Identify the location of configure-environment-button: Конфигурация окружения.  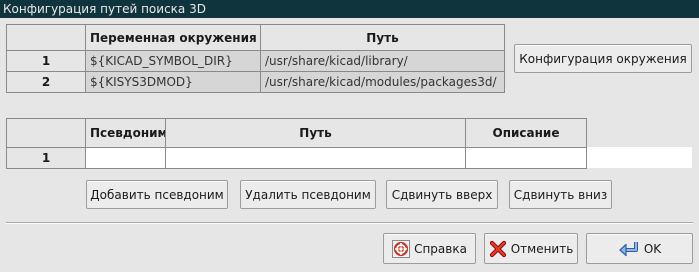
(603, 58).